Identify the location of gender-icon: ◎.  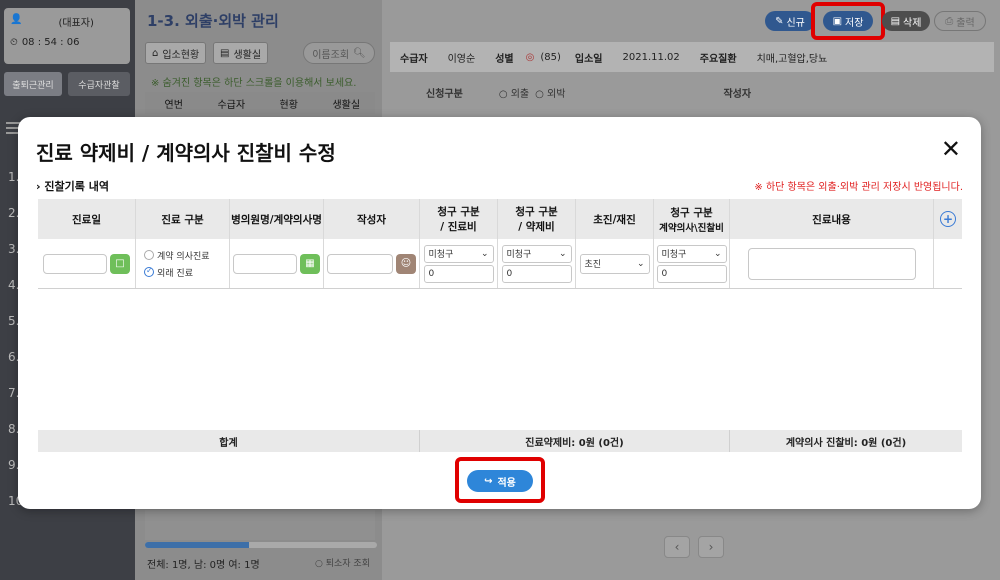
(530, 57).